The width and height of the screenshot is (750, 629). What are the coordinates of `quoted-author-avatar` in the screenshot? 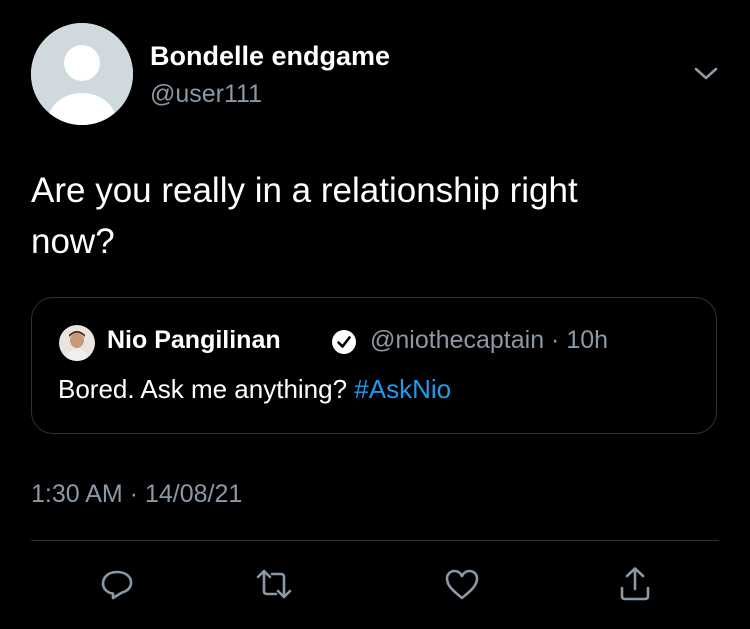 It's located at (77, 343).